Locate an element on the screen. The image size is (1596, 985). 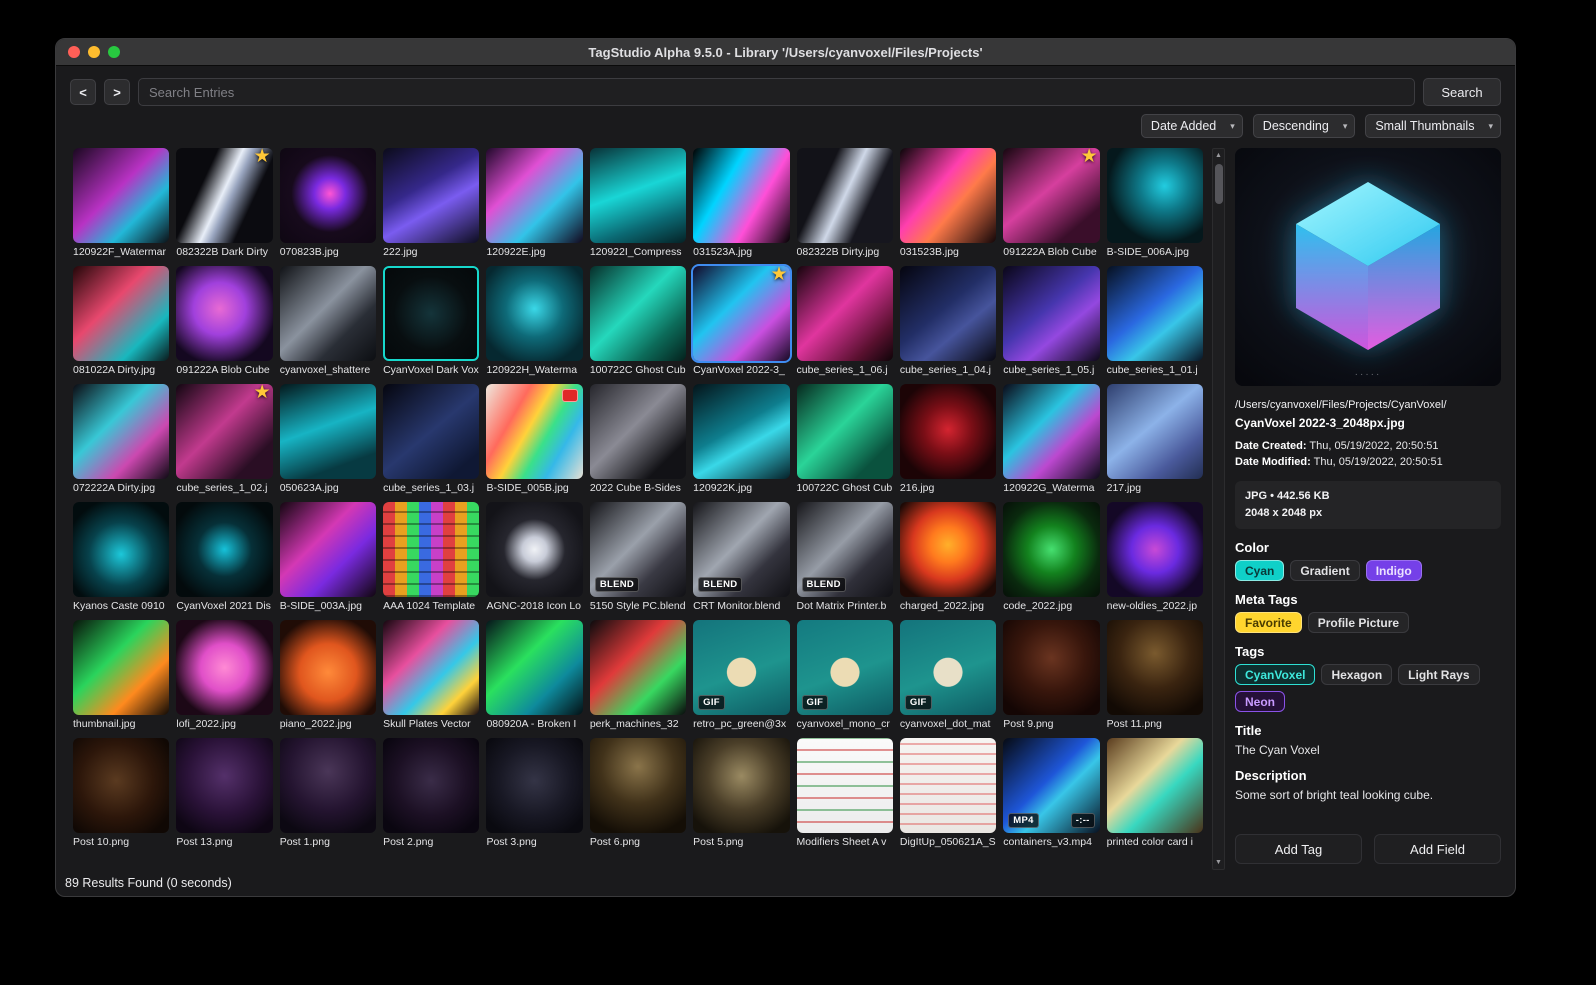
grid-item: ★ CyanVoxel 2022-3_ is located at coordinates (741, 320).